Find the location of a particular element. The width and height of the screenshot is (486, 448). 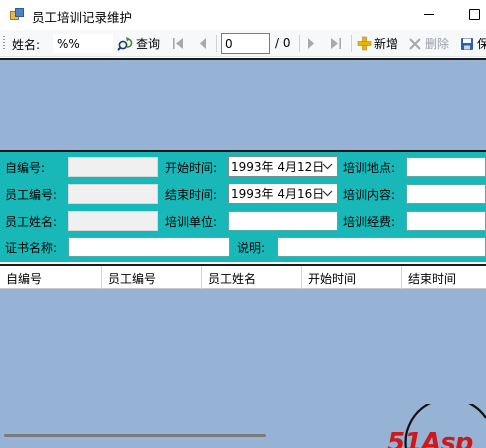

training-unit-label: 培训单位: is located at coordinates (191, 222).